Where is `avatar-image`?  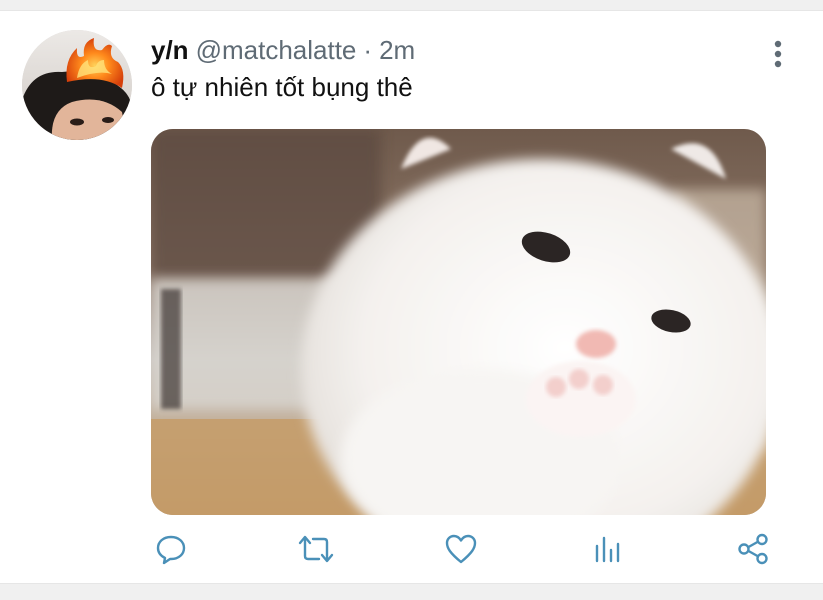
avatar-image is located at coordinates (77, 85).